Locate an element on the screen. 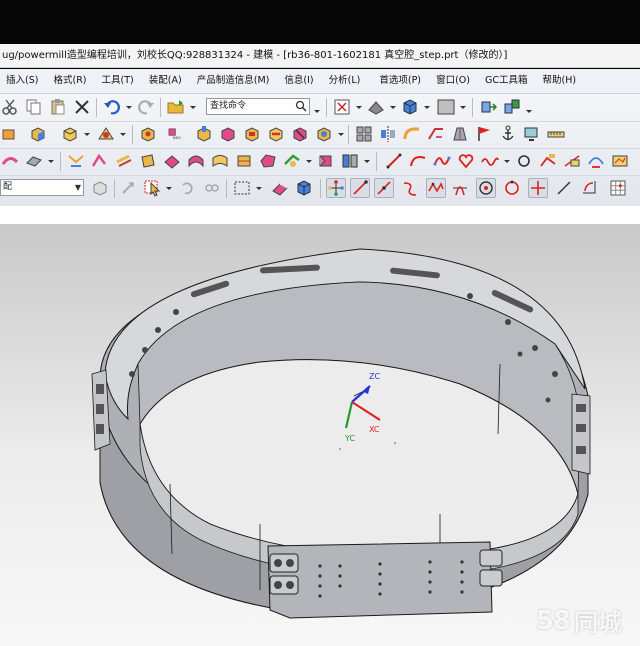 The width and height of the screenshot is (640, 646). pad-icon is located at coordinates (252, 134).